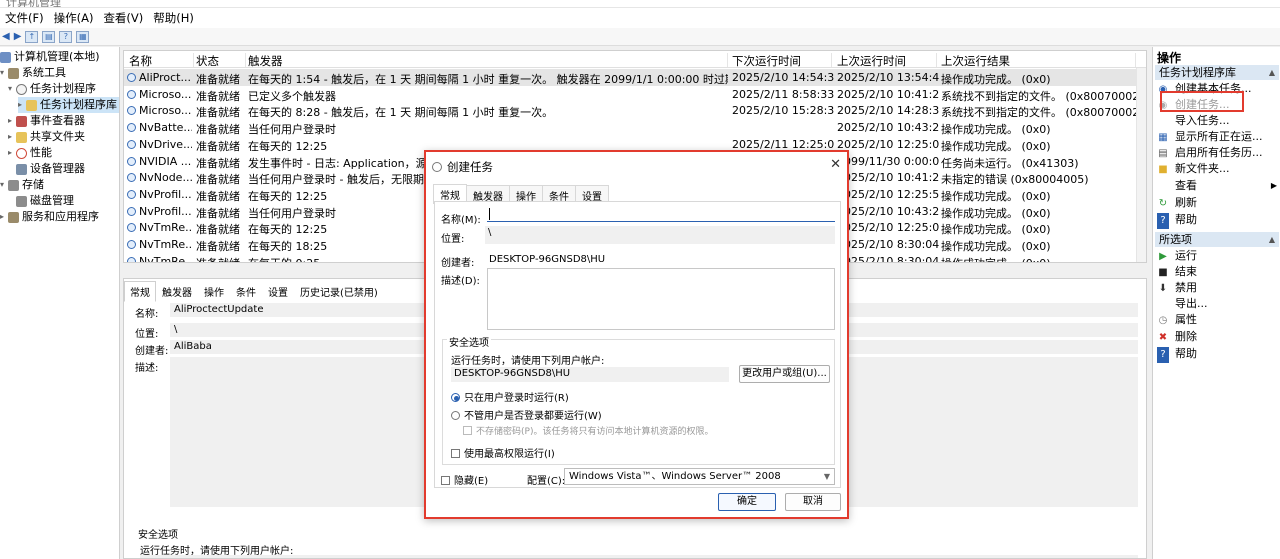 The width and height of the screenshot is (1280, 559). I want to click on tree-item-event-viewer: ▸ 事件查看器, so click(46, 121).